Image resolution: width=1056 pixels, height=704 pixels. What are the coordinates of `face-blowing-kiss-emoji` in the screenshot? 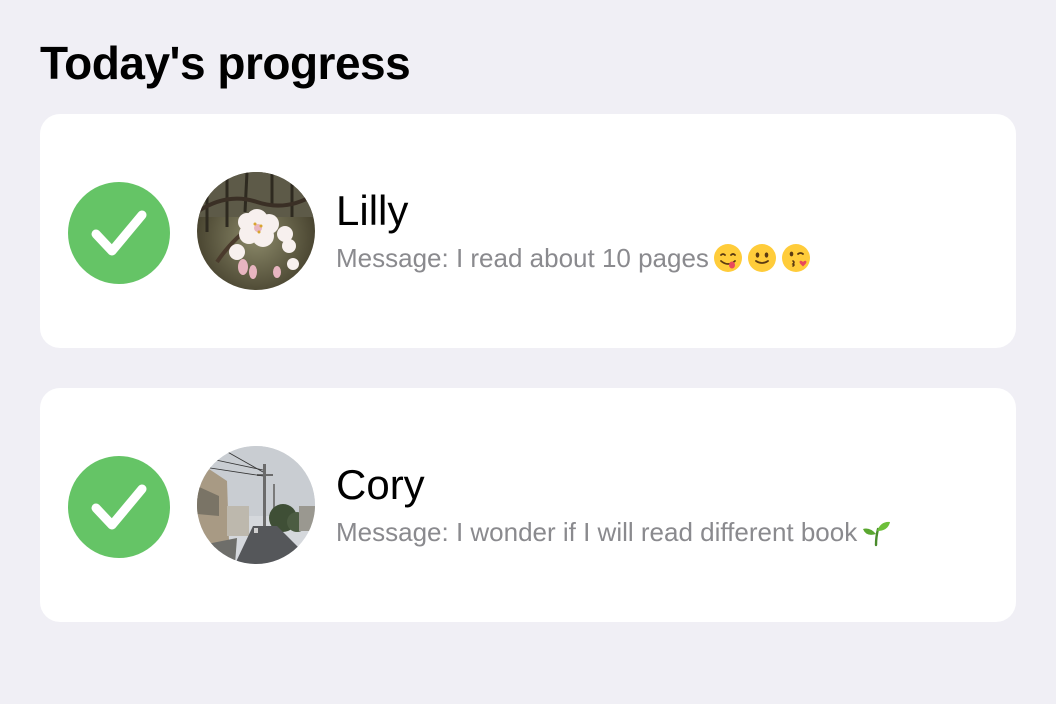 It's located at (796, 258).